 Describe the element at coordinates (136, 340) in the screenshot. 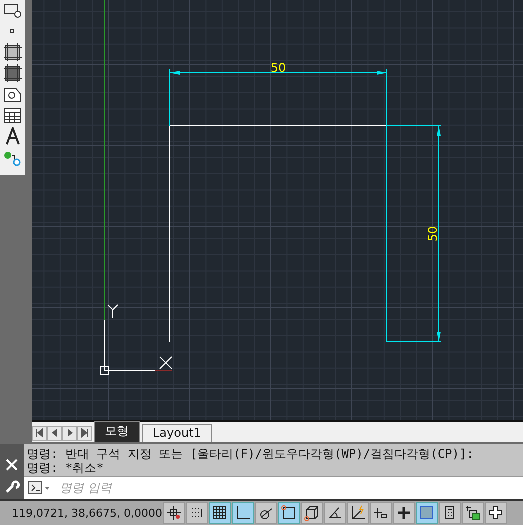

I see `ucs-icon` at that location.